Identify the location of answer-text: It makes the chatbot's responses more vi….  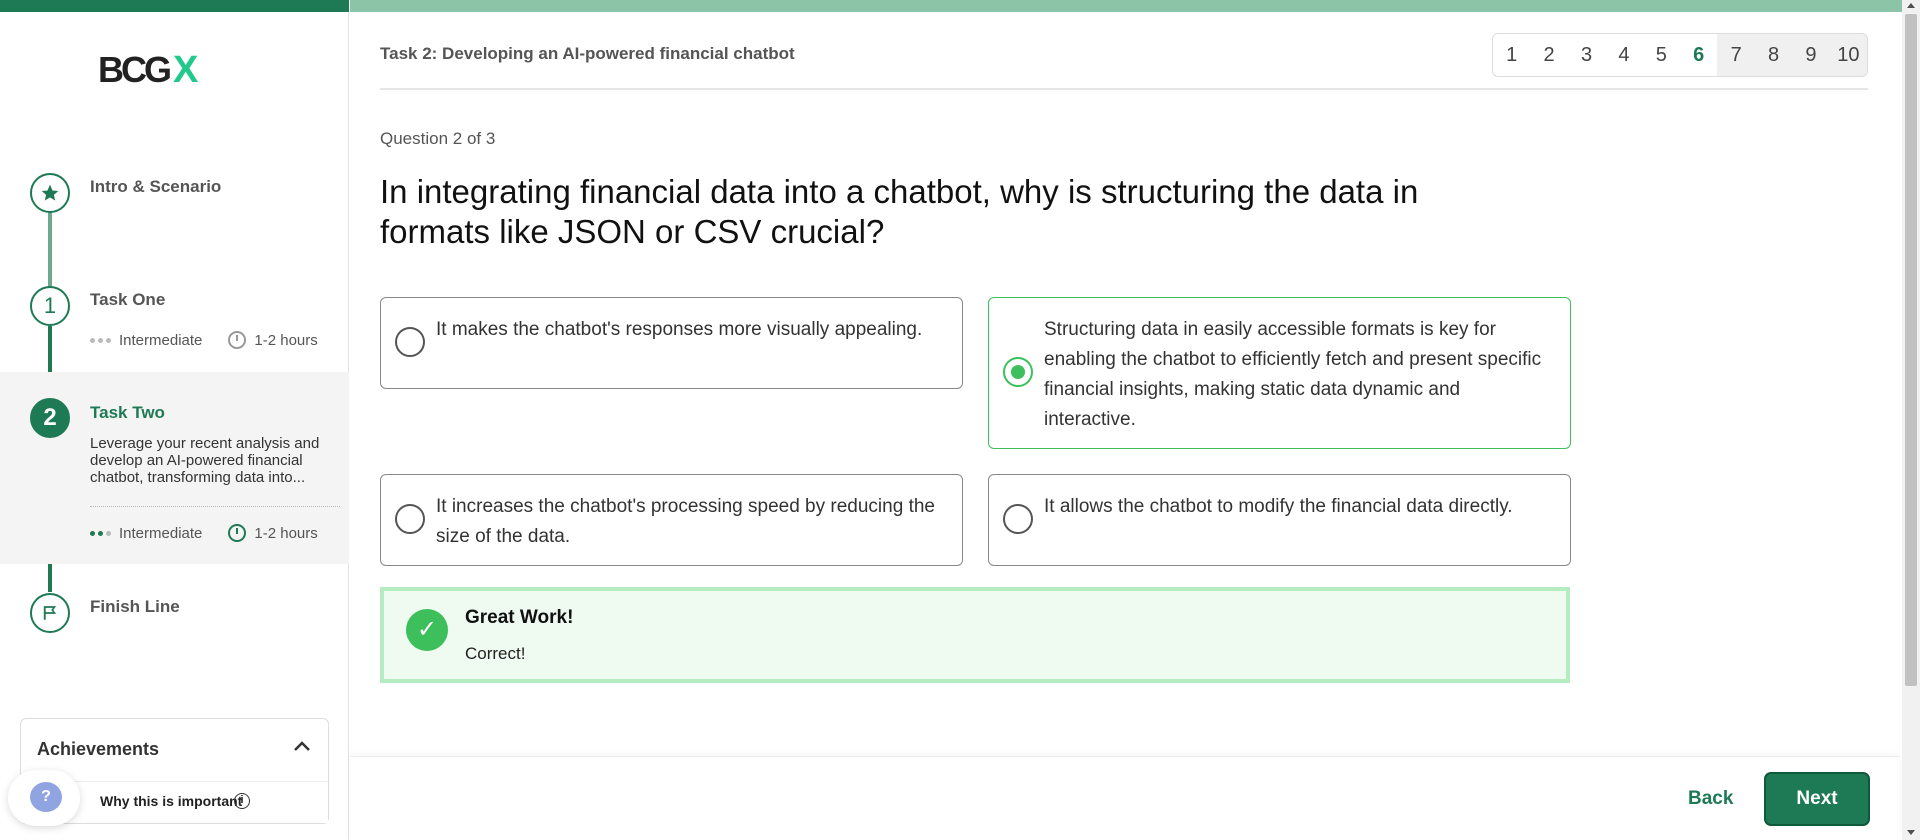
(679, 329).